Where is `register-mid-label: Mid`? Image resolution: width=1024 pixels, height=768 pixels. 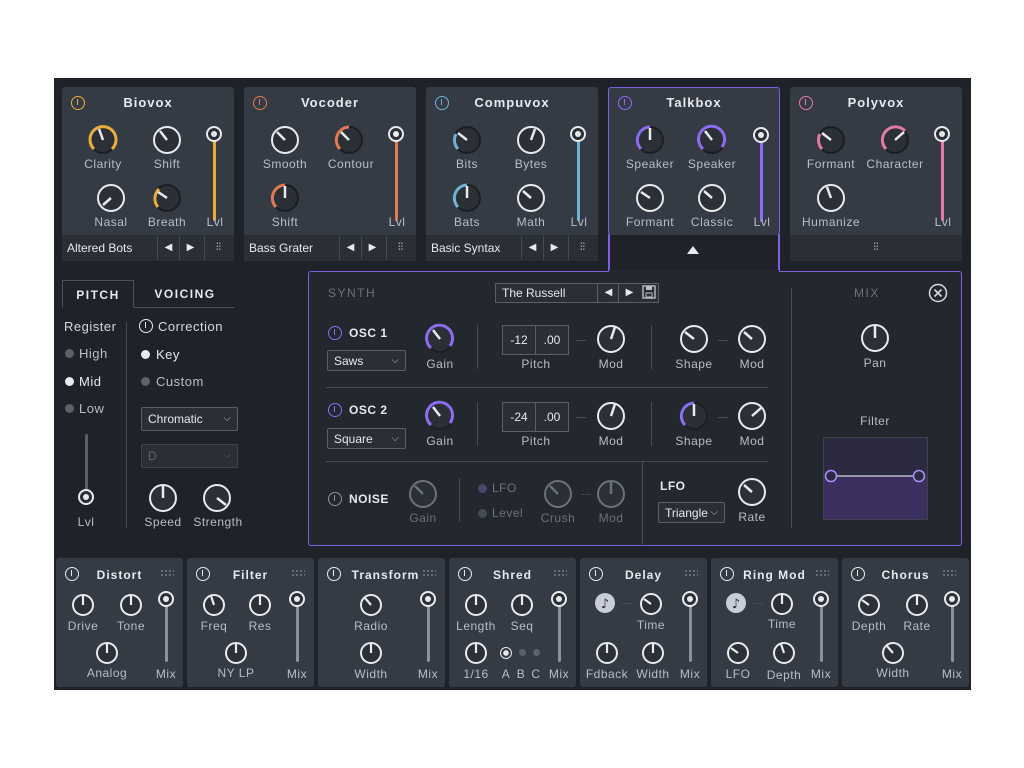
register-mid-label: Mid is located at coordinates (90, 381).